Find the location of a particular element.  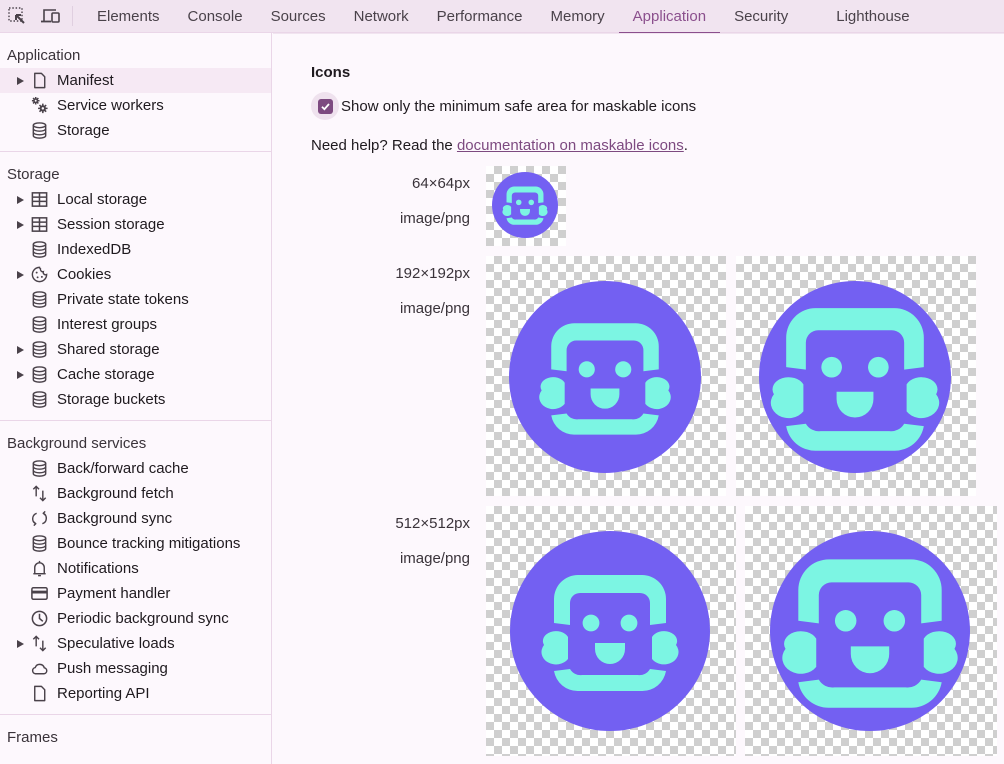

bell-icon is located at coordinates (39, 569).